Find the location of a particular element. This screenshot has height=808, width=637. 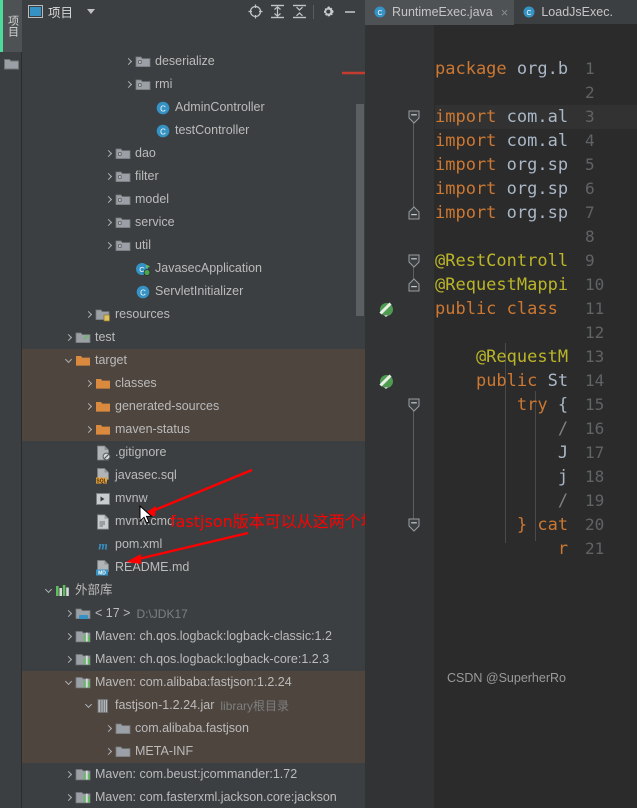

tree-row: util is located at coordinates (193, 245).